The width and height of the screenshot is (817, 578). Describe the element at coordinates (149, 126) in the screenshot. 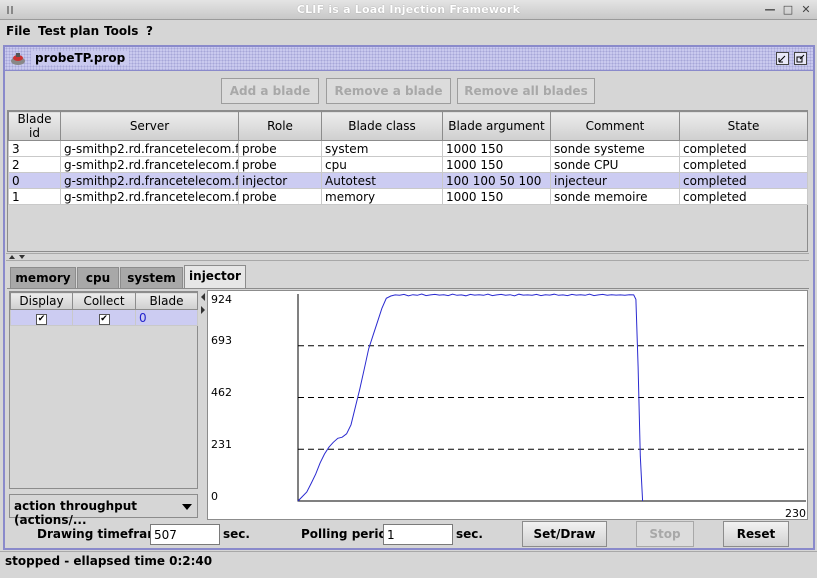

I see `column-header-server: Server` at that location.